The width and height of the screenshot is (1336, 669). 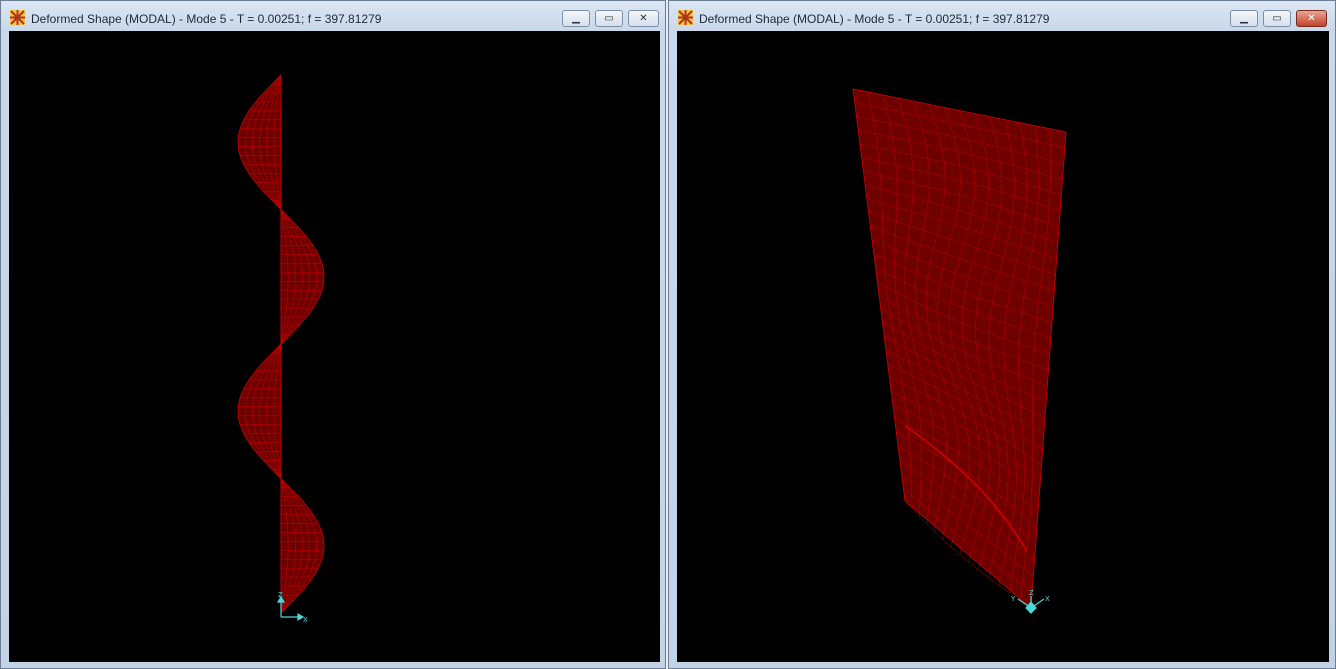 I want to click on axis-y-label: Y, so click(x=1013, y=599).